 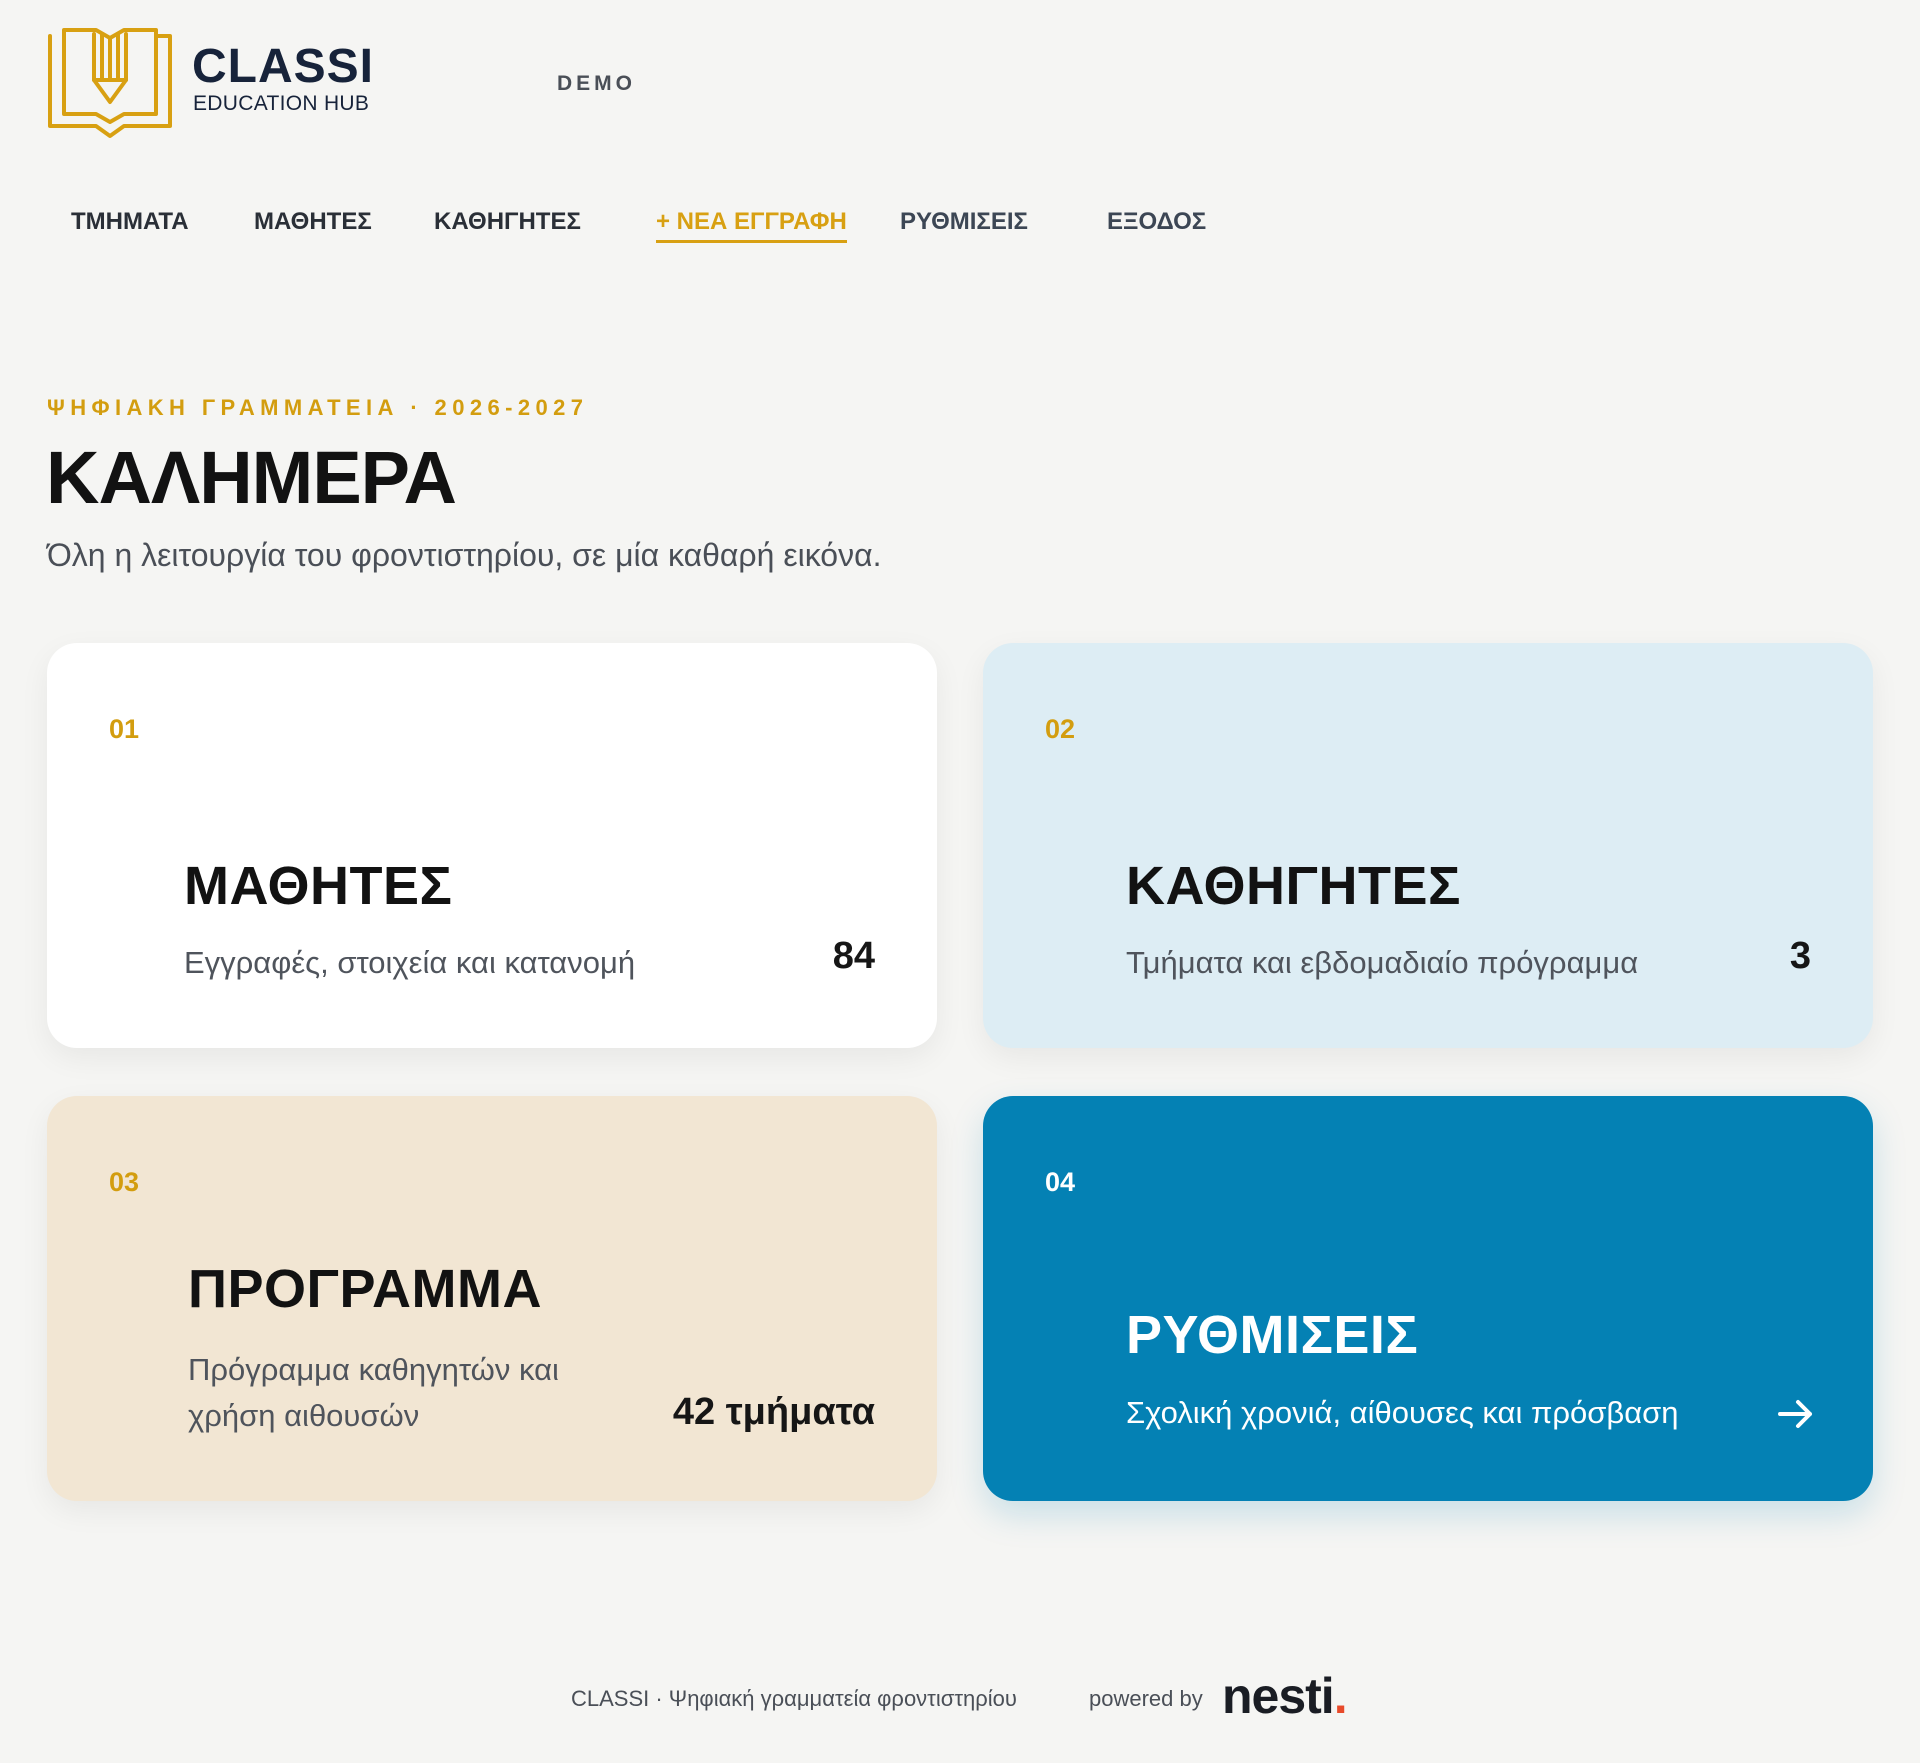 What do you see at coordinates (110, 83) in the screenshot?
I see `book-pencil-icon` at bounding box center [110, 83].